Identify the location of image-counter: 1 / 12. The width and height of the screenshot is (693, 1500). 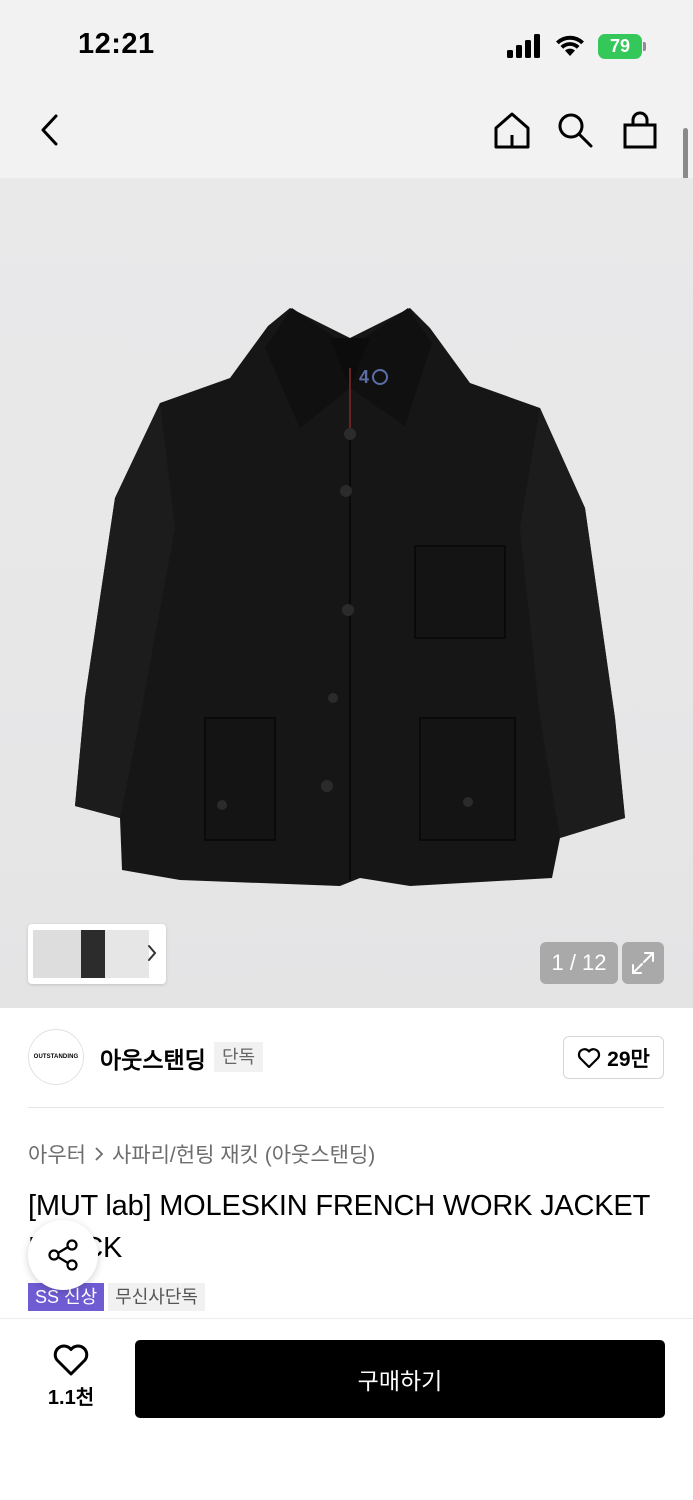
(579, 963).